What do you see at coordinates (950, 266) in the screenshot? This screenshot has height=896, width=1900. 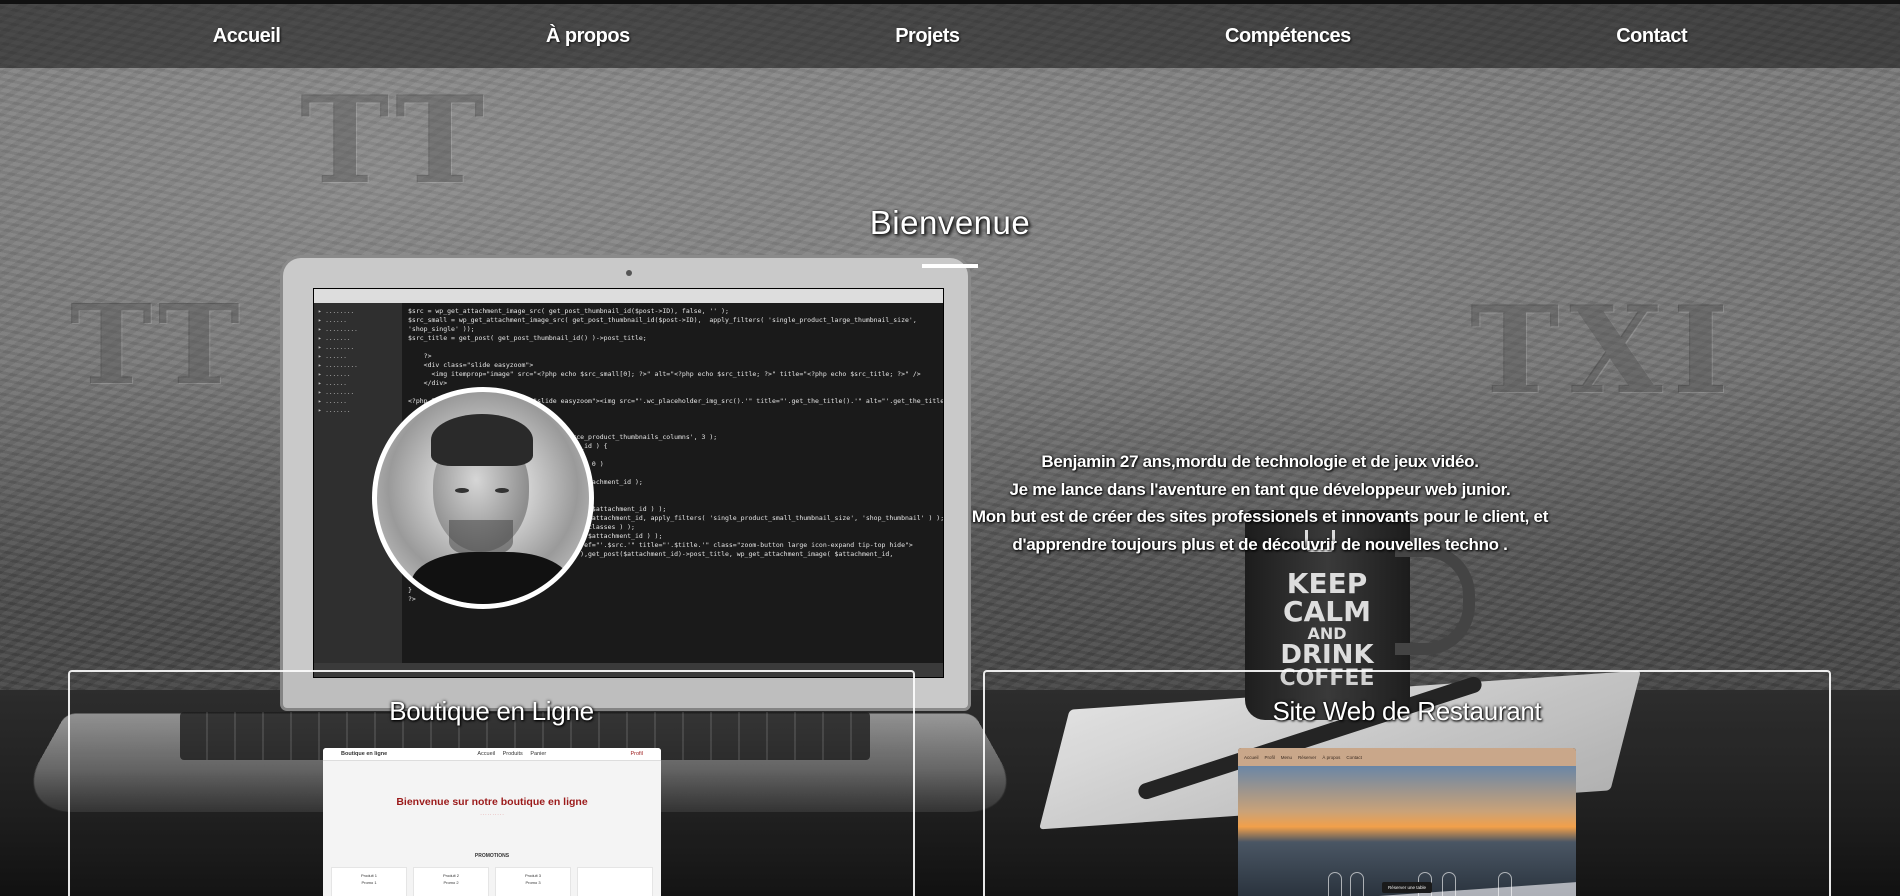 I see `title-underline` at bounding box center [950, 266].